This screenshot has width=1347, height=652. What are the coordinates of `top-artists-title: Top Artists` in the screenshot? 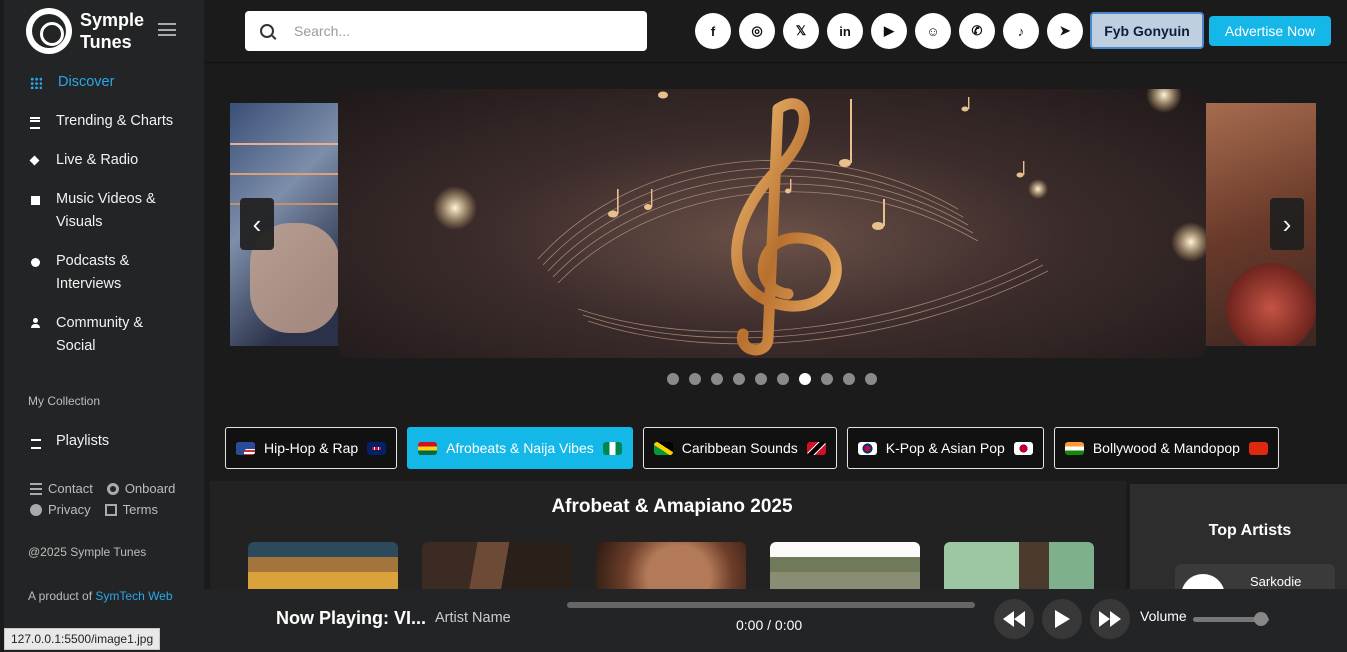 It's located at (1250, 530).